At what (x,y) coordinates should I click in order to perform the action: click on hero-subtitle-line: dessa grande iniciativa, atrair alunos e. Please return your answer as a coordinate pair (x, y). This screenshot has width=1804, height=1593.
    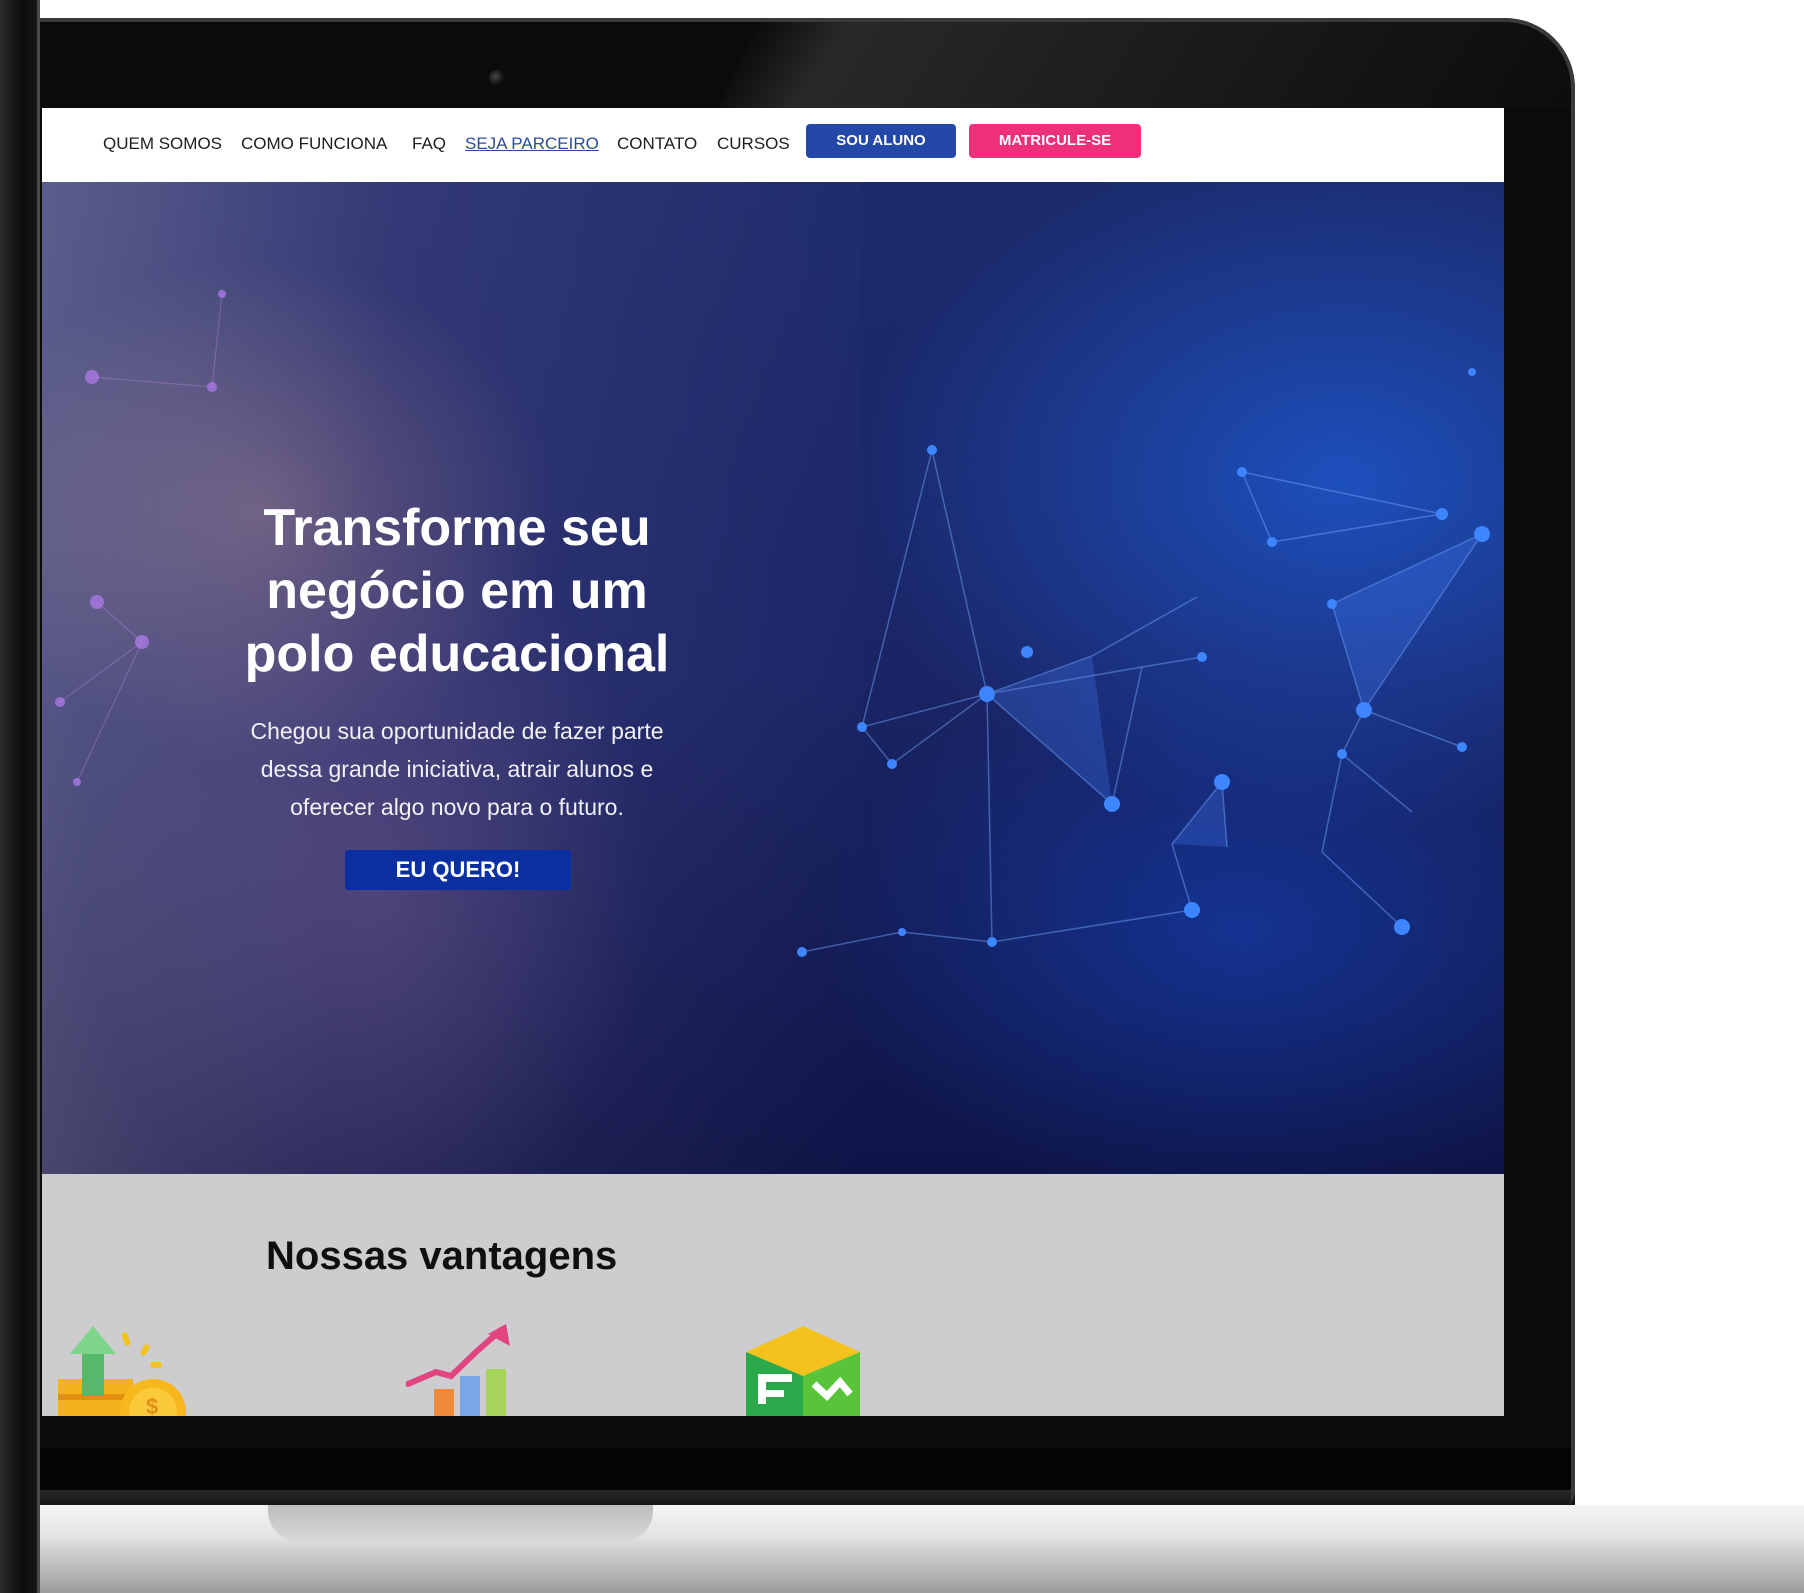
    Looking at the image, I should click on (457, 769).